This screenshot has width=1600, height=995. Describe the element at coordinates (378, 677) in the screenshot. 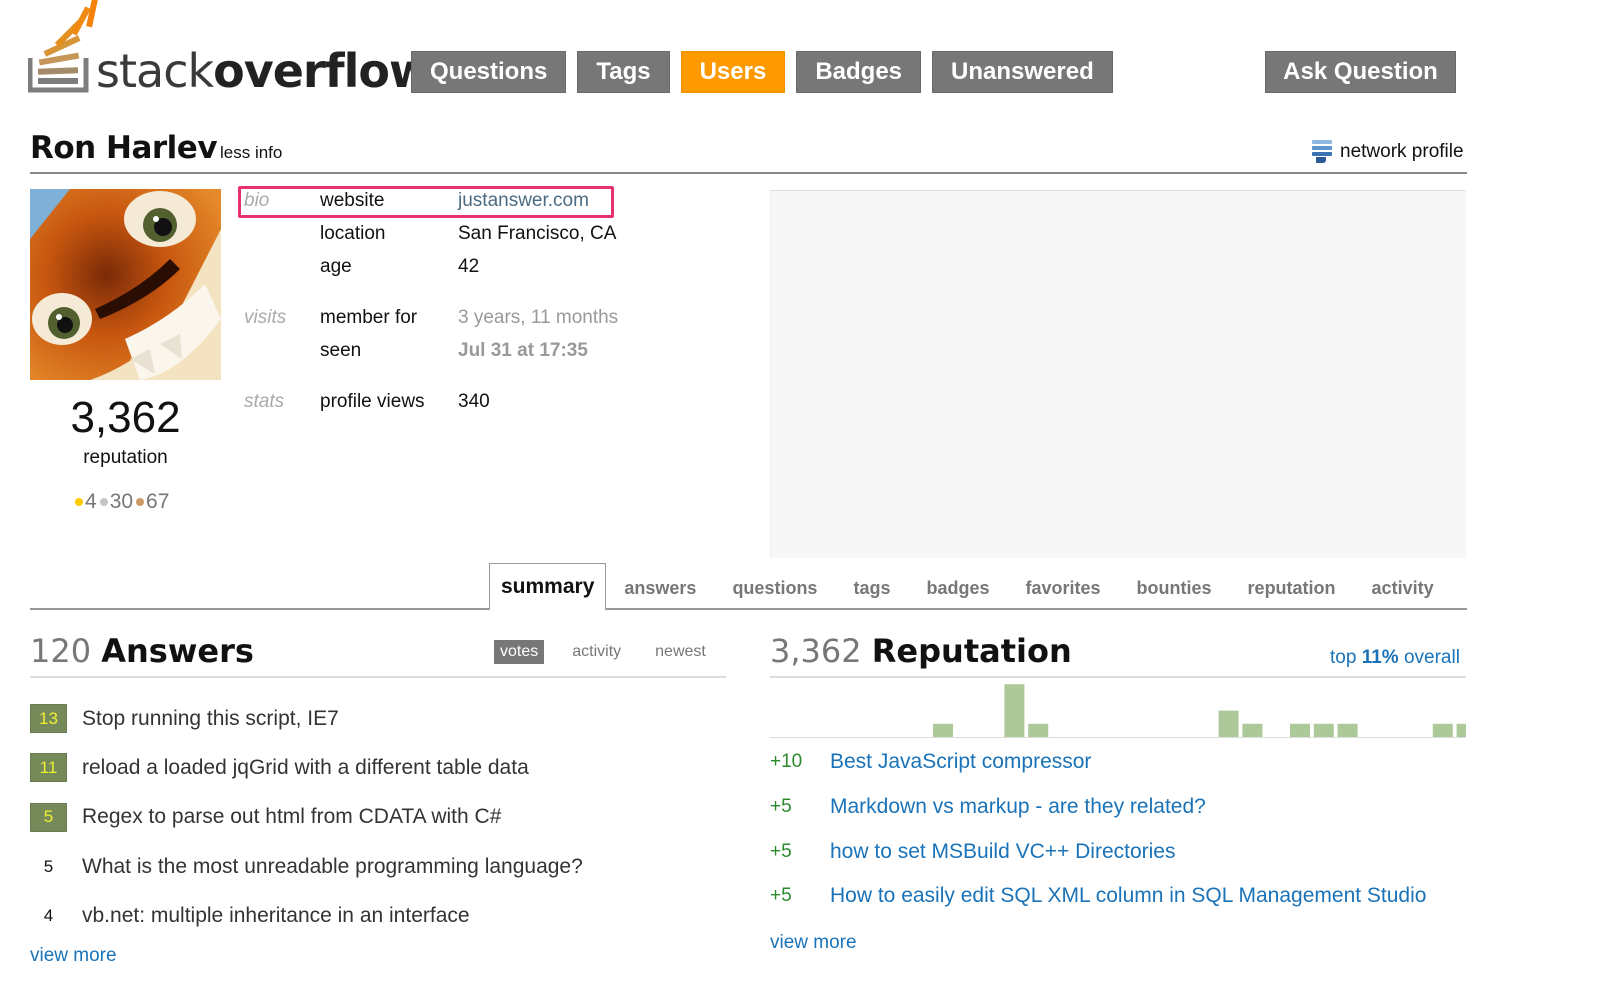

I see `answers-divider` at that location.